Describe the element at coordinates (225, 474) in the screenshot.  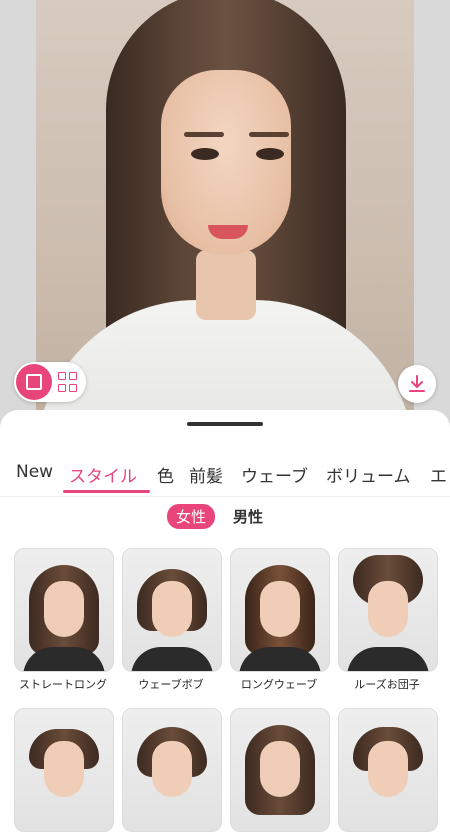
I see `category-tabs: New スタイル 色 前髪 ウェーブ ボリューム エ` at that location.